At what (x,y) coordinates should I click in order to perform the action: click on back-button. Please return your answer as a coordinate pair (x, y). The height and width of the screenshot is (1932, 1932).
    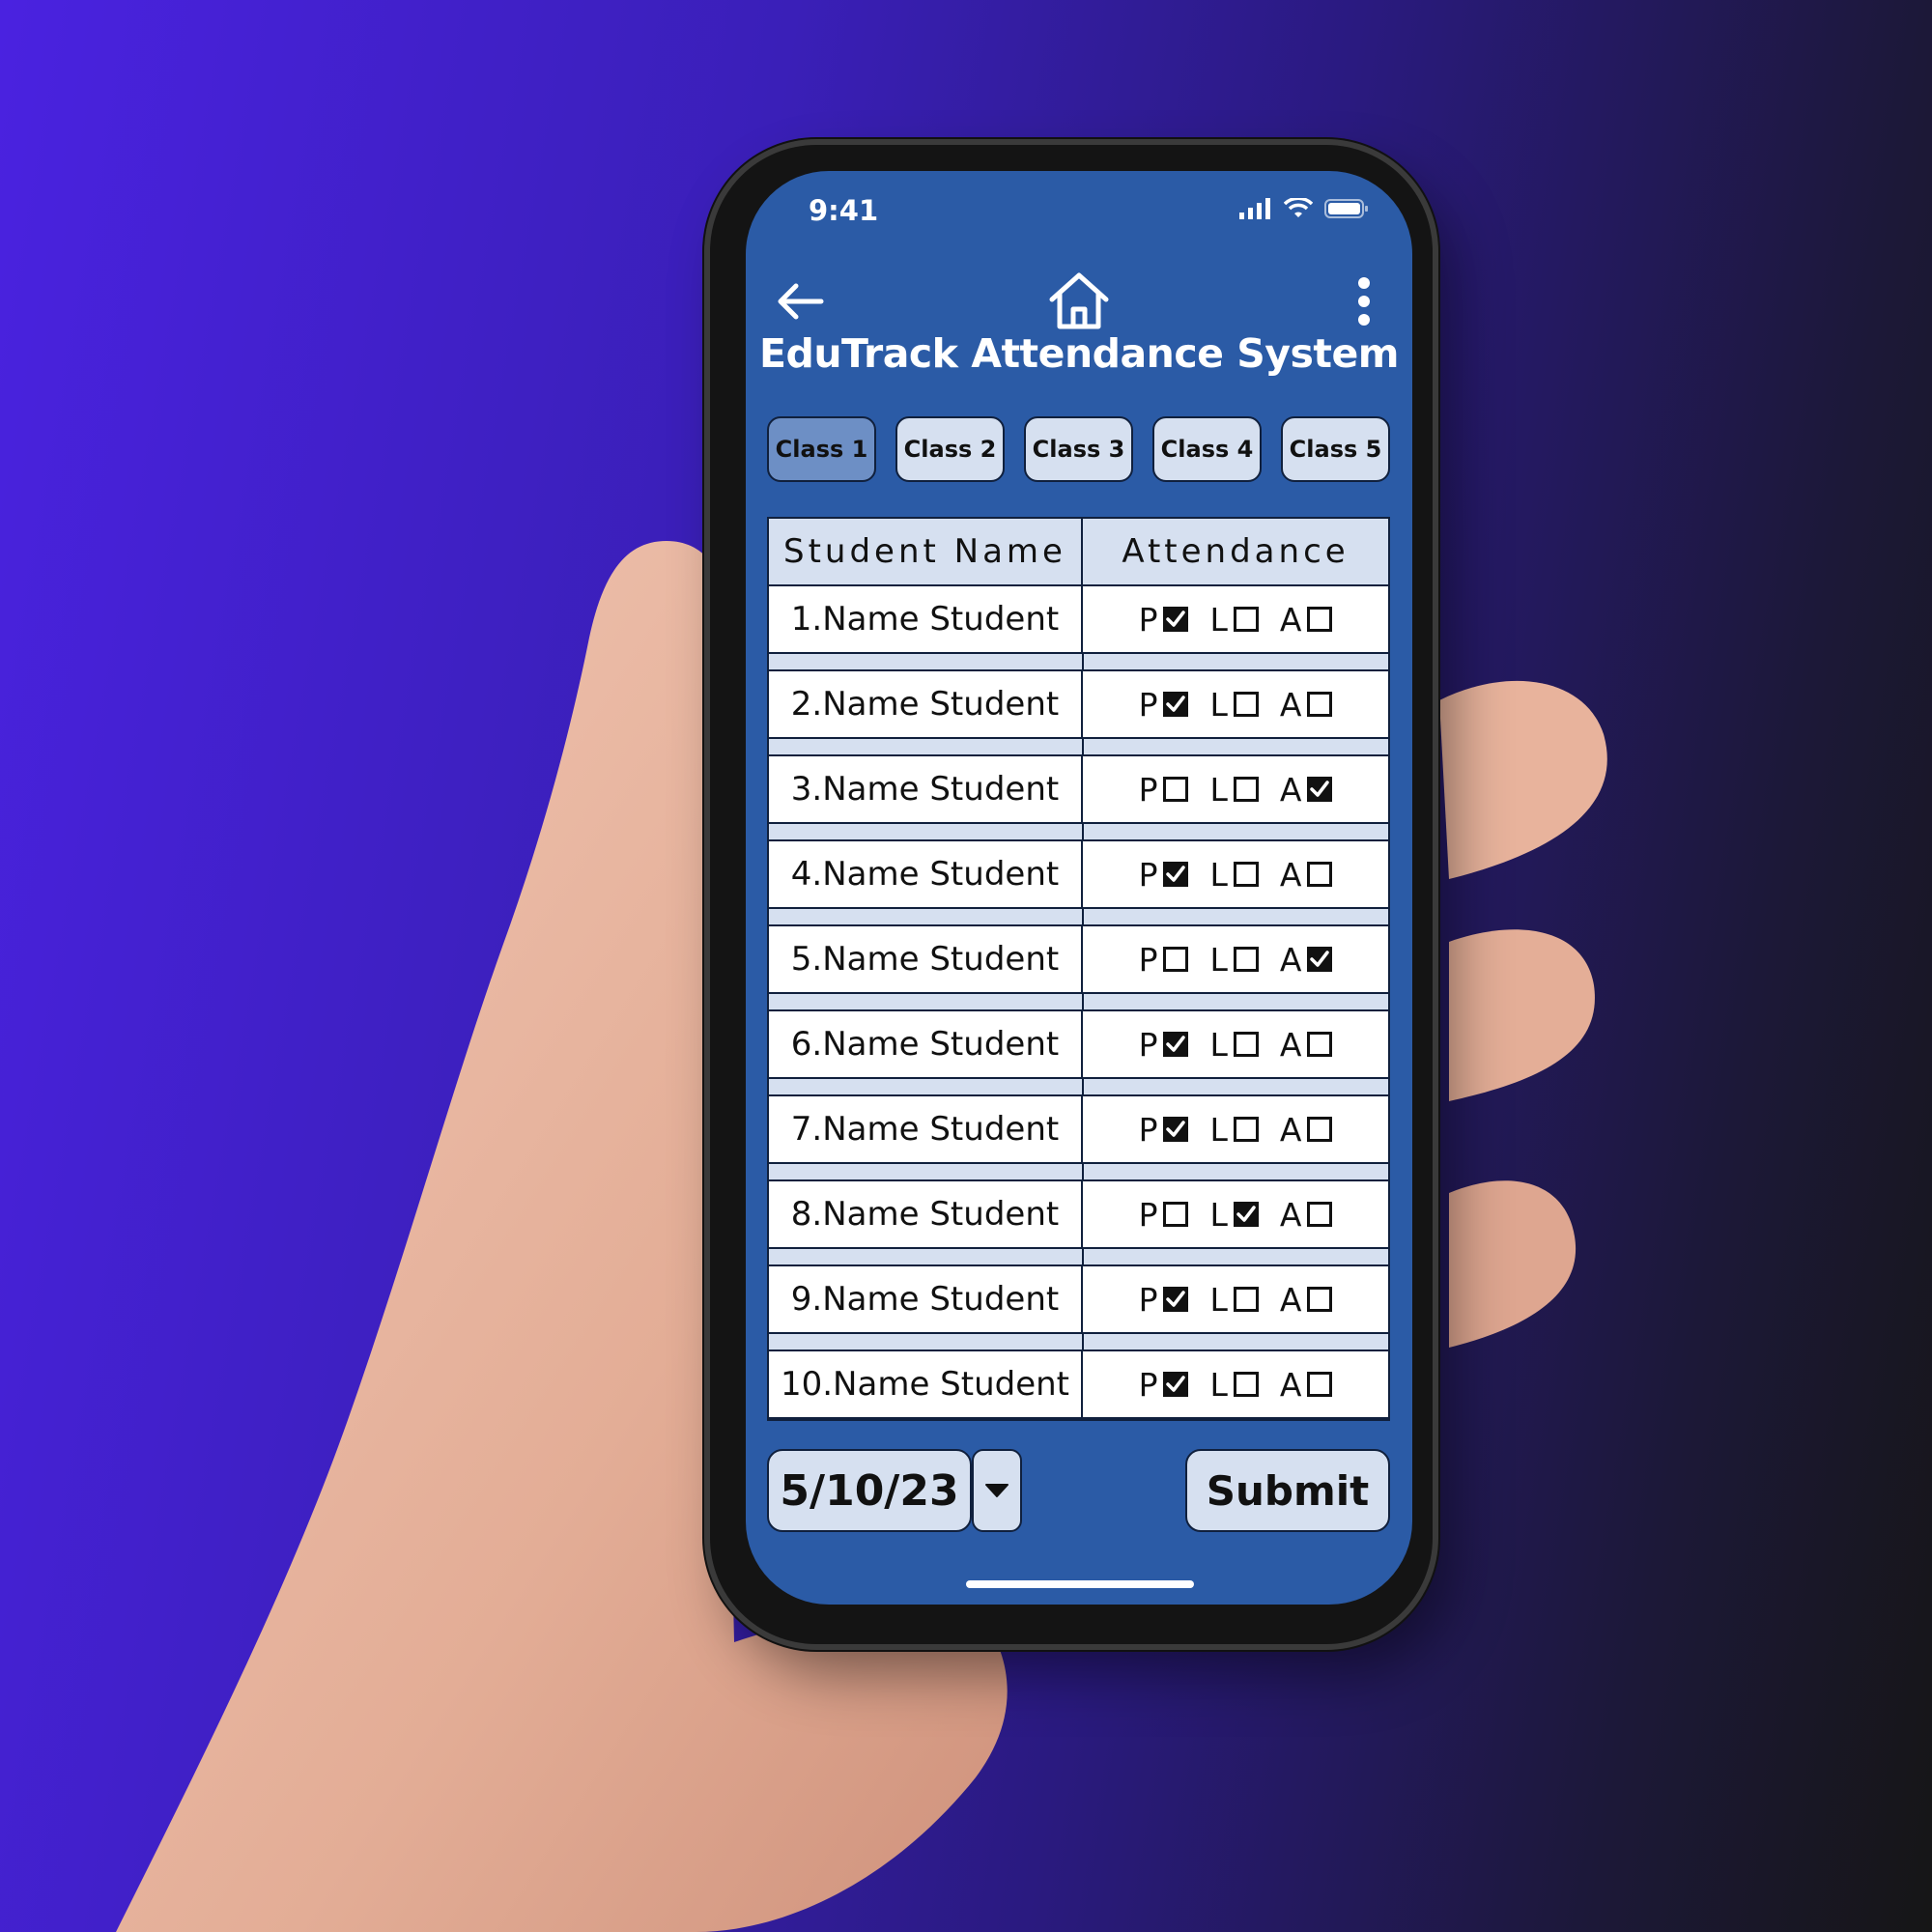
    Looking at the image, I should click on (800, 301).